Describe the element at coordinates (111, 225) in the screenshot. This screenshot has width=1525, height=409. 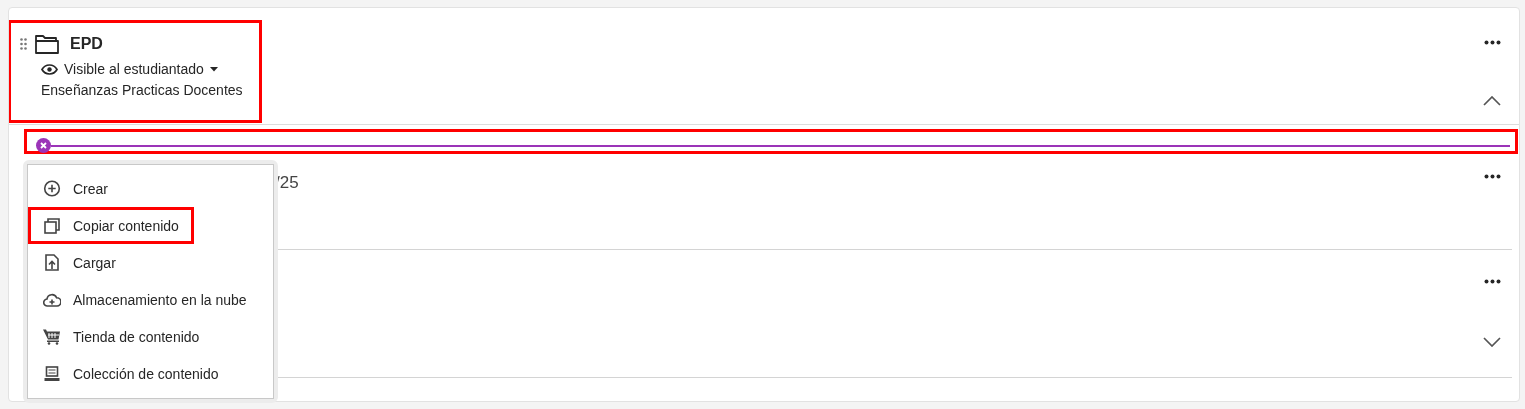
I see `menu-item: Copiar contenido` at that location.